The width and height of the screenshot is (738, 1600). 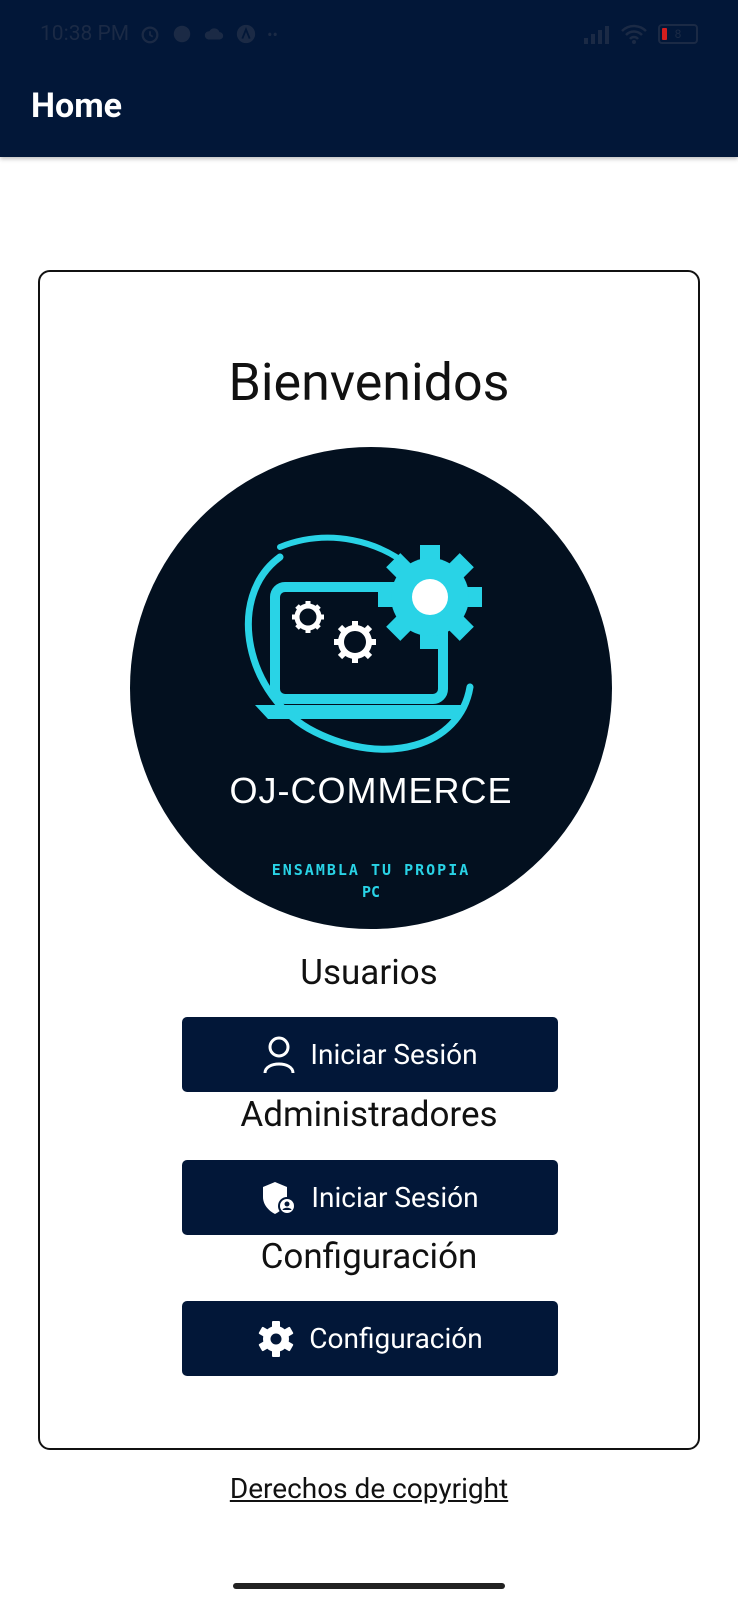 I want to click on copyright-link: Derechos de copyright, so click(x=369, y=1488).